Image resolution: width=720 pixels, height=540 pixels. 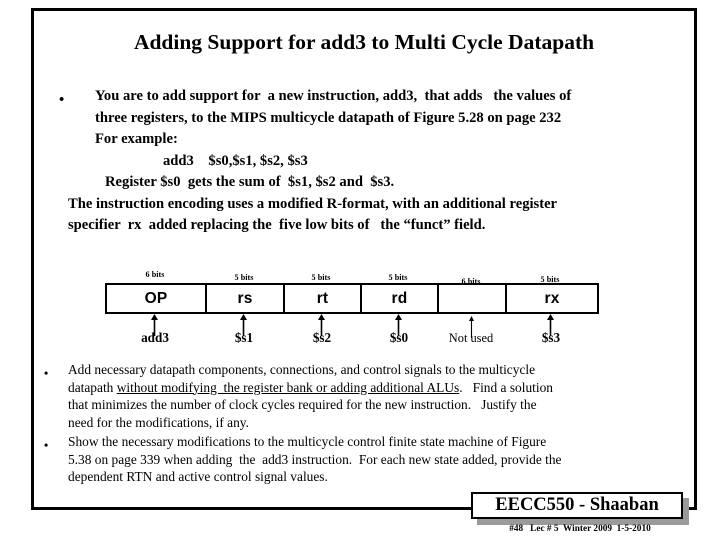 I want to click on bits-width-2: 5 bits, so click(x=321, y=277).